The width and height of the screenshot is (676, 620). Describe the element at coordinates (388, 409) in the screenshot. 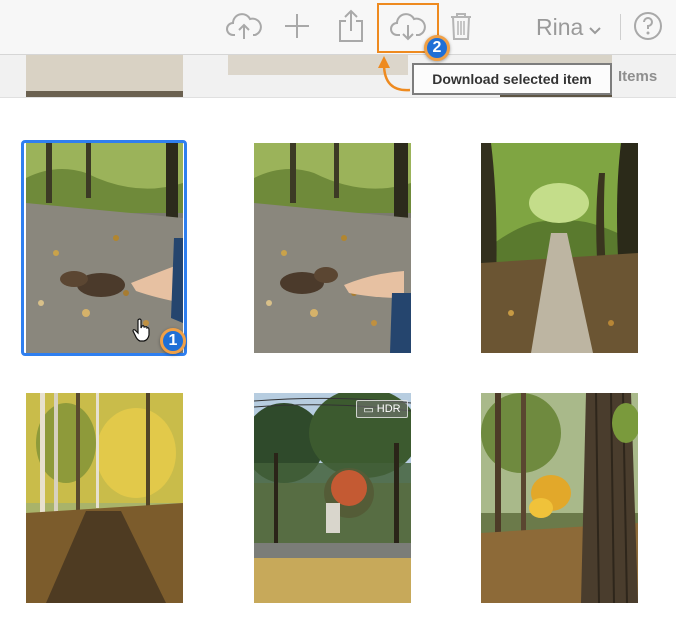

I see `hdr-label: HDR` at that location.